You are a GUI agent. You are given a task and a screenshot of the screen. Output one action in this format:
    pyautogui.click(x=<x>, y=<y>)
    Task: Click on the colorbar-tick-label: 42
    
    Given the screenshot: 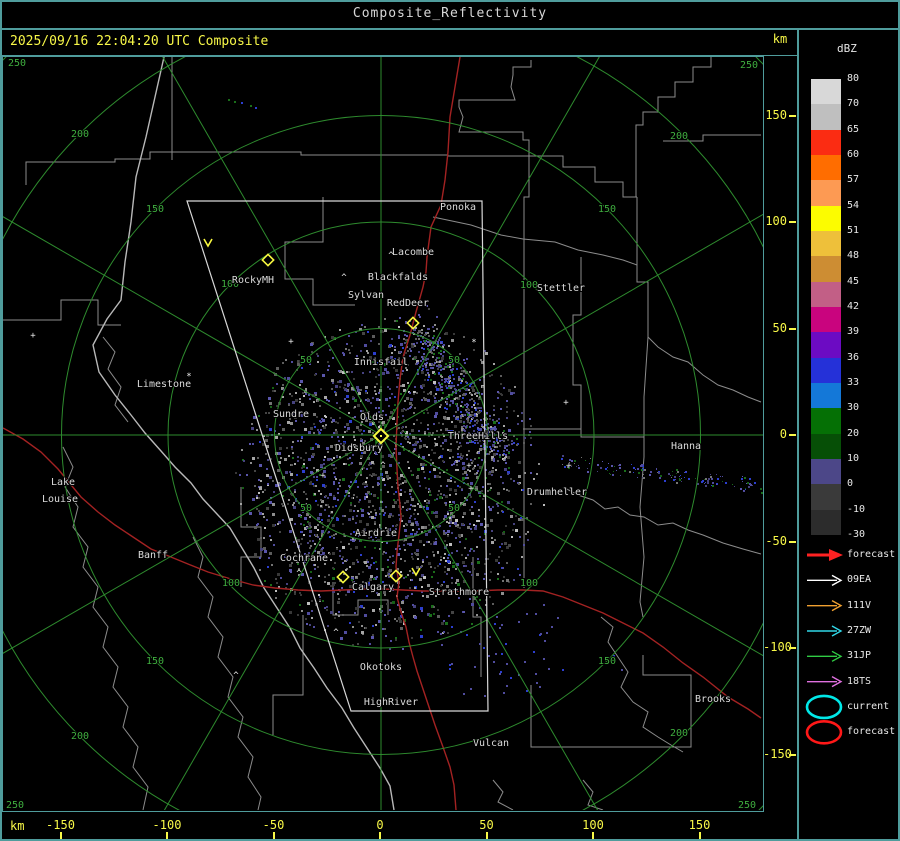 What is the action you would take?
    pyautogui.click(x=853, y=306)
    